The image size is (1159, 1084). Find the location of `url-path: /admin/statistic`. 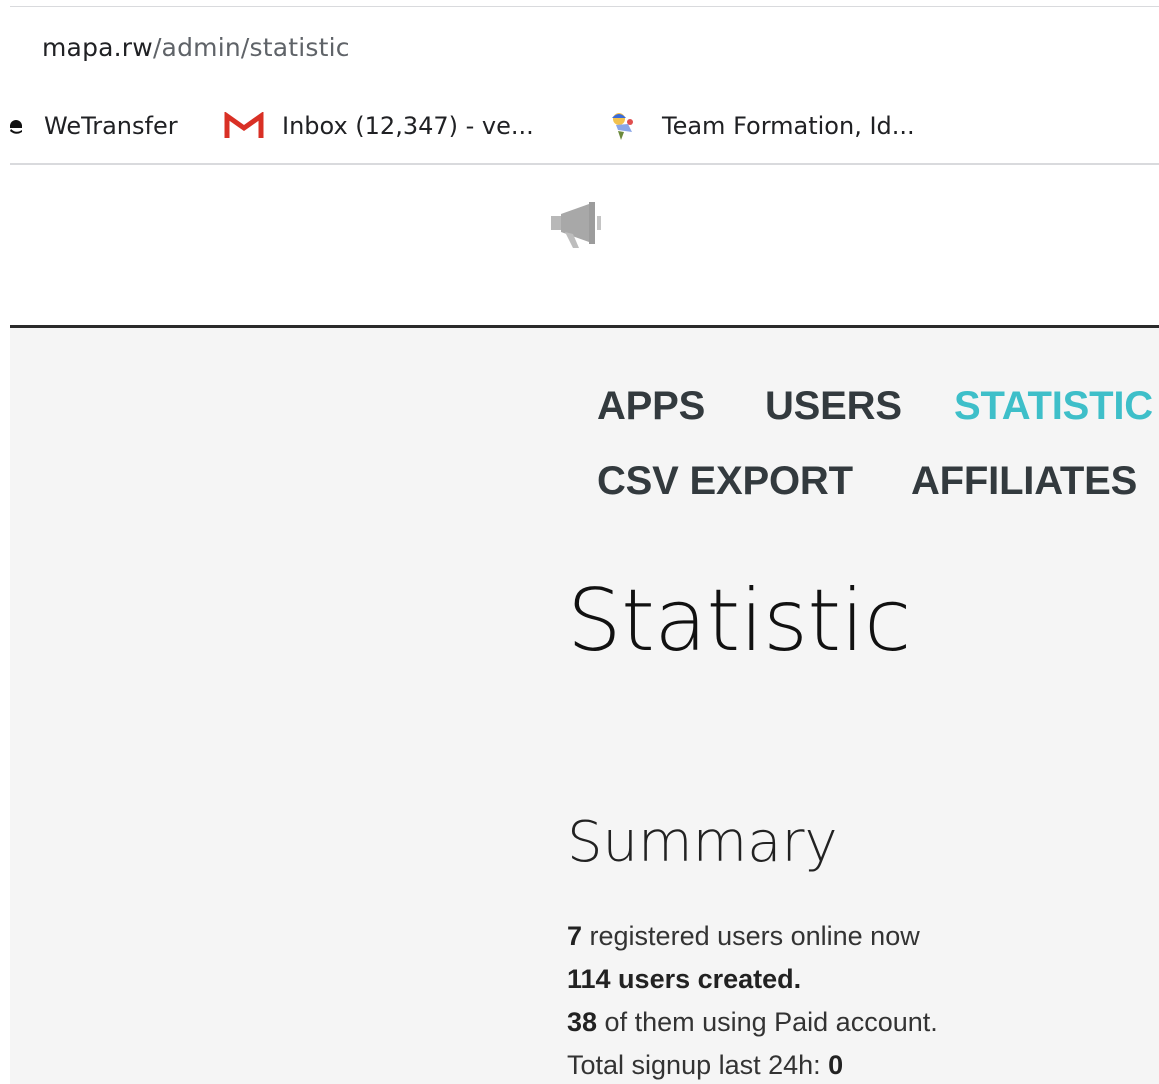

url-path: /admin/statistic is located at coordinates (251, 47).